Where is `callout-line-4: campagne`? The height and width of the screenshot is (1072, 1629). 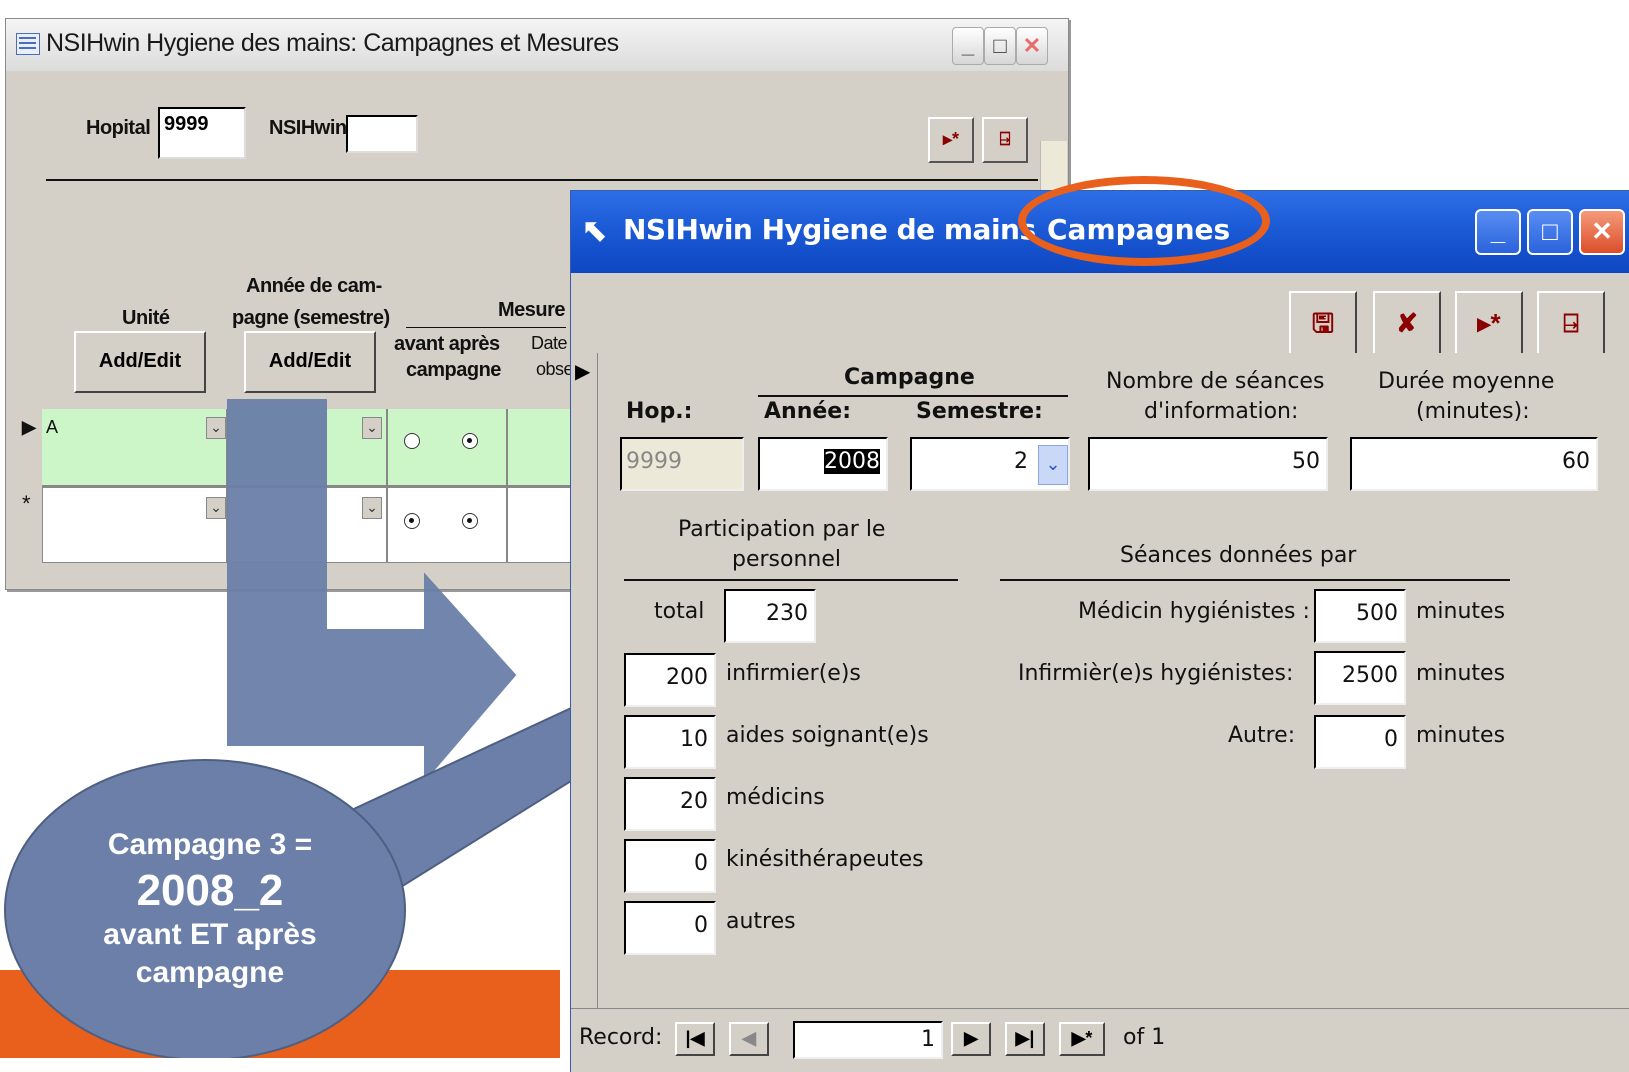
callout-line-4: campagne is located at coordinates (210, 972).